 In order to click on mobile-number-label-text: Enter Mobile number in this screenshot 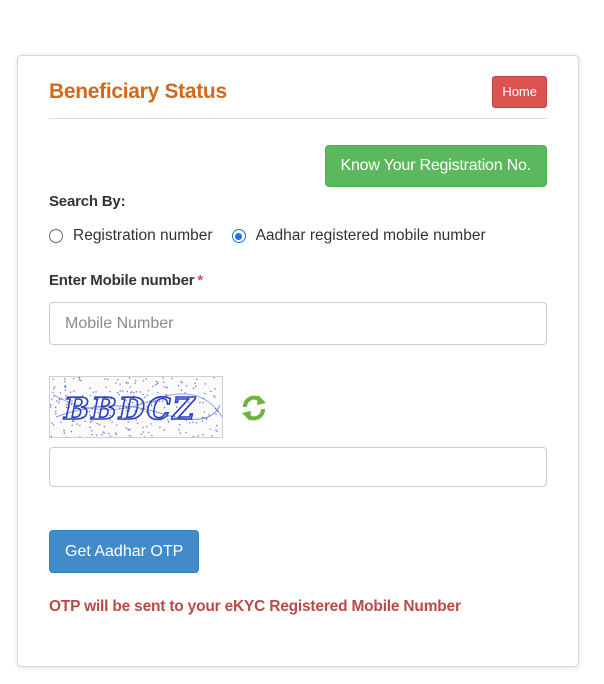, I will do `click(122, 280)`.